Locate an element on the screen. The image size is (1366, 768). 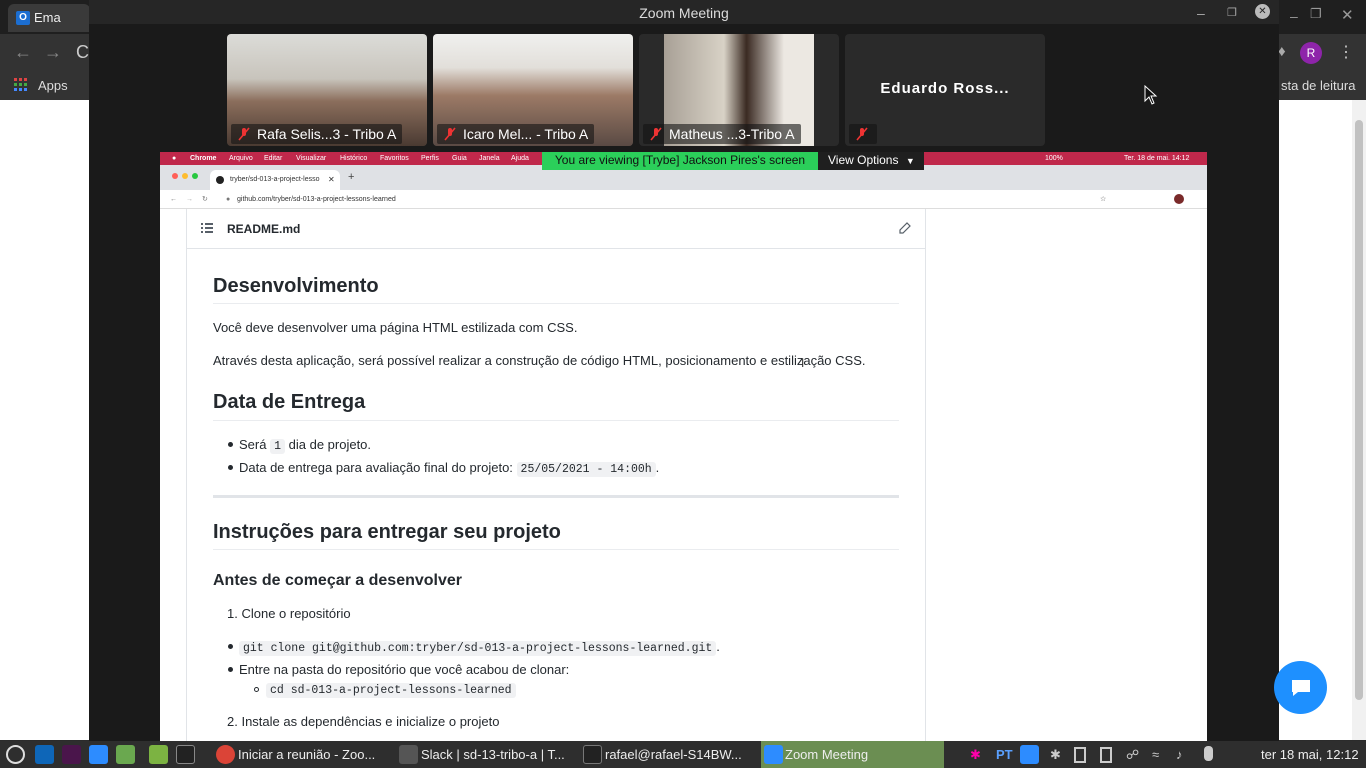
background-tab-label: Ema is located at coordinates (47, 17).